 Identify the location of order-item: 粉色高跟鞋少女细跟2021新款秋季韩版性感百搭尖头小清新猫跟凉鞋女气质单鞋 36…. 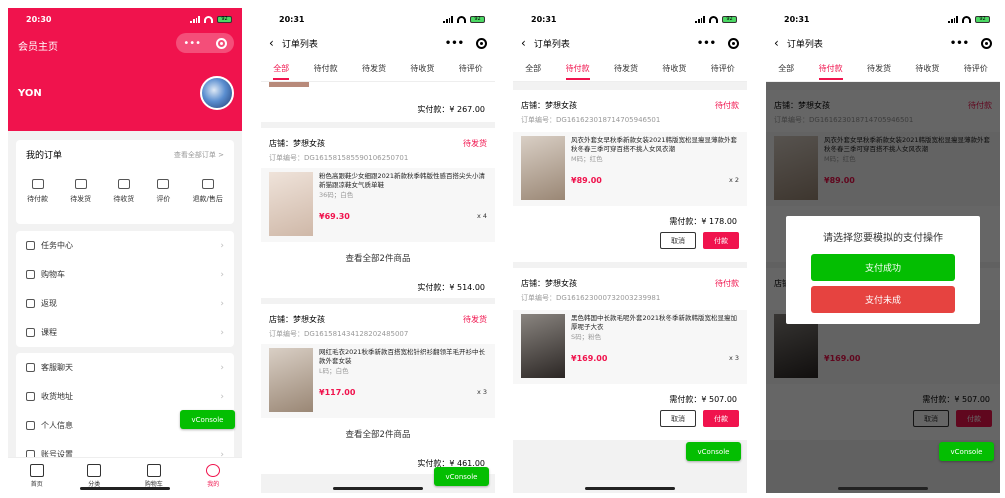
(378, 205).